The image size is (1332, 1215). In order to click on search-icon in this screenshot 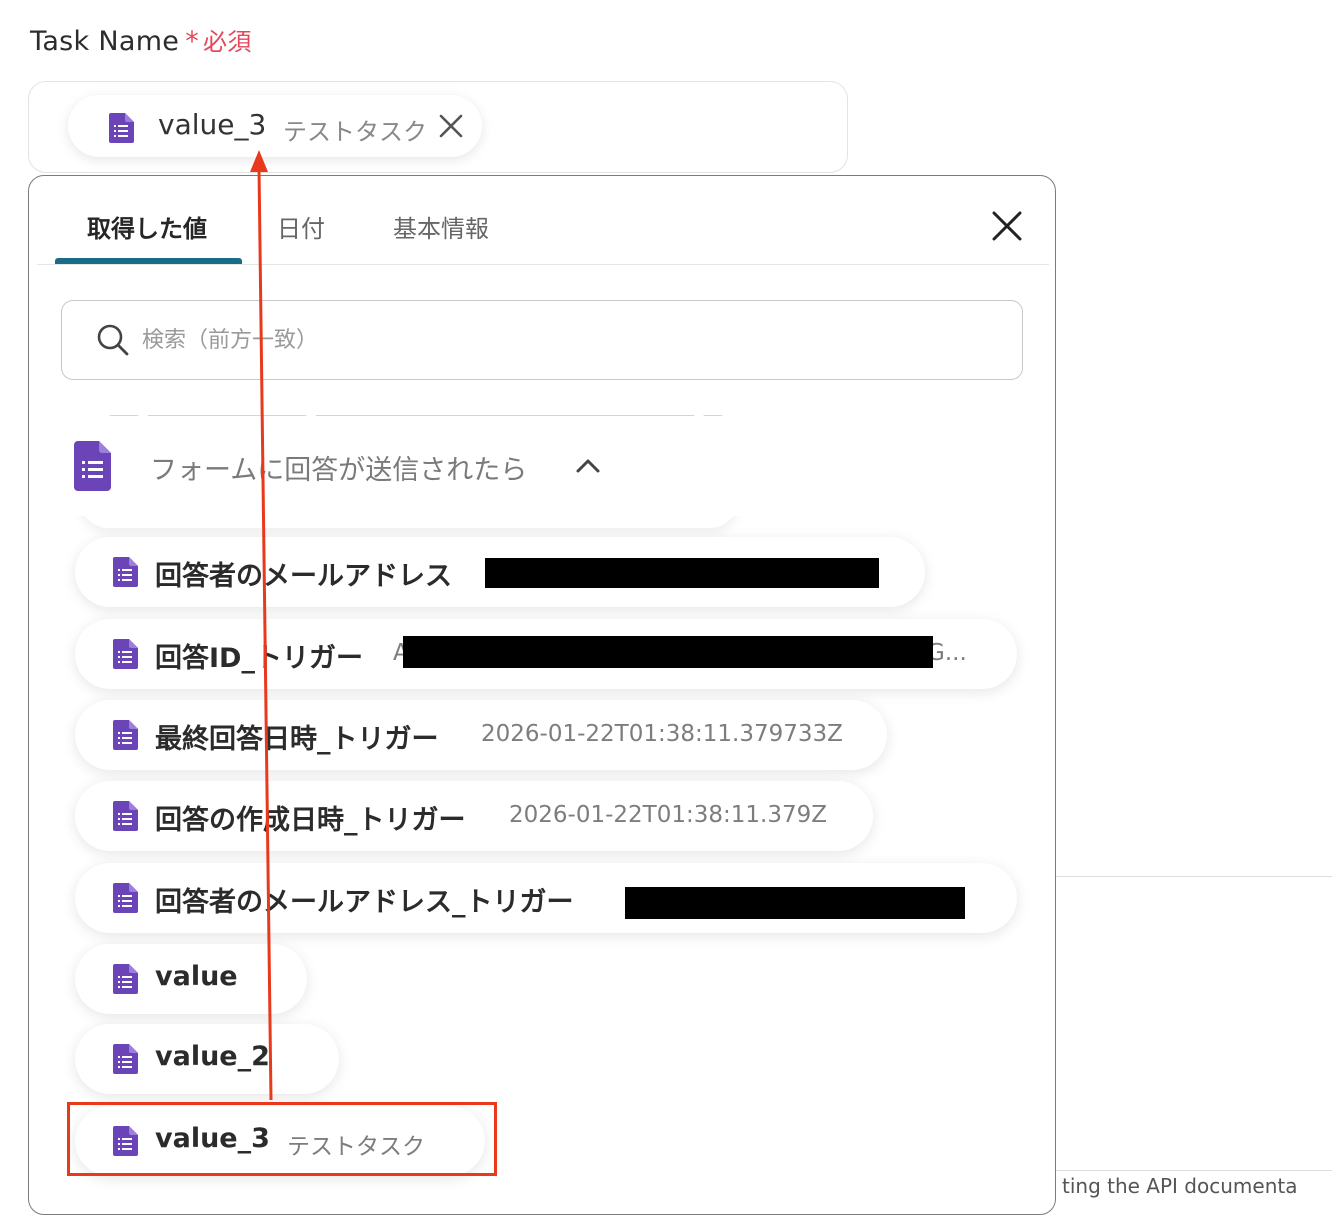, I will do `click(113, 340)`.